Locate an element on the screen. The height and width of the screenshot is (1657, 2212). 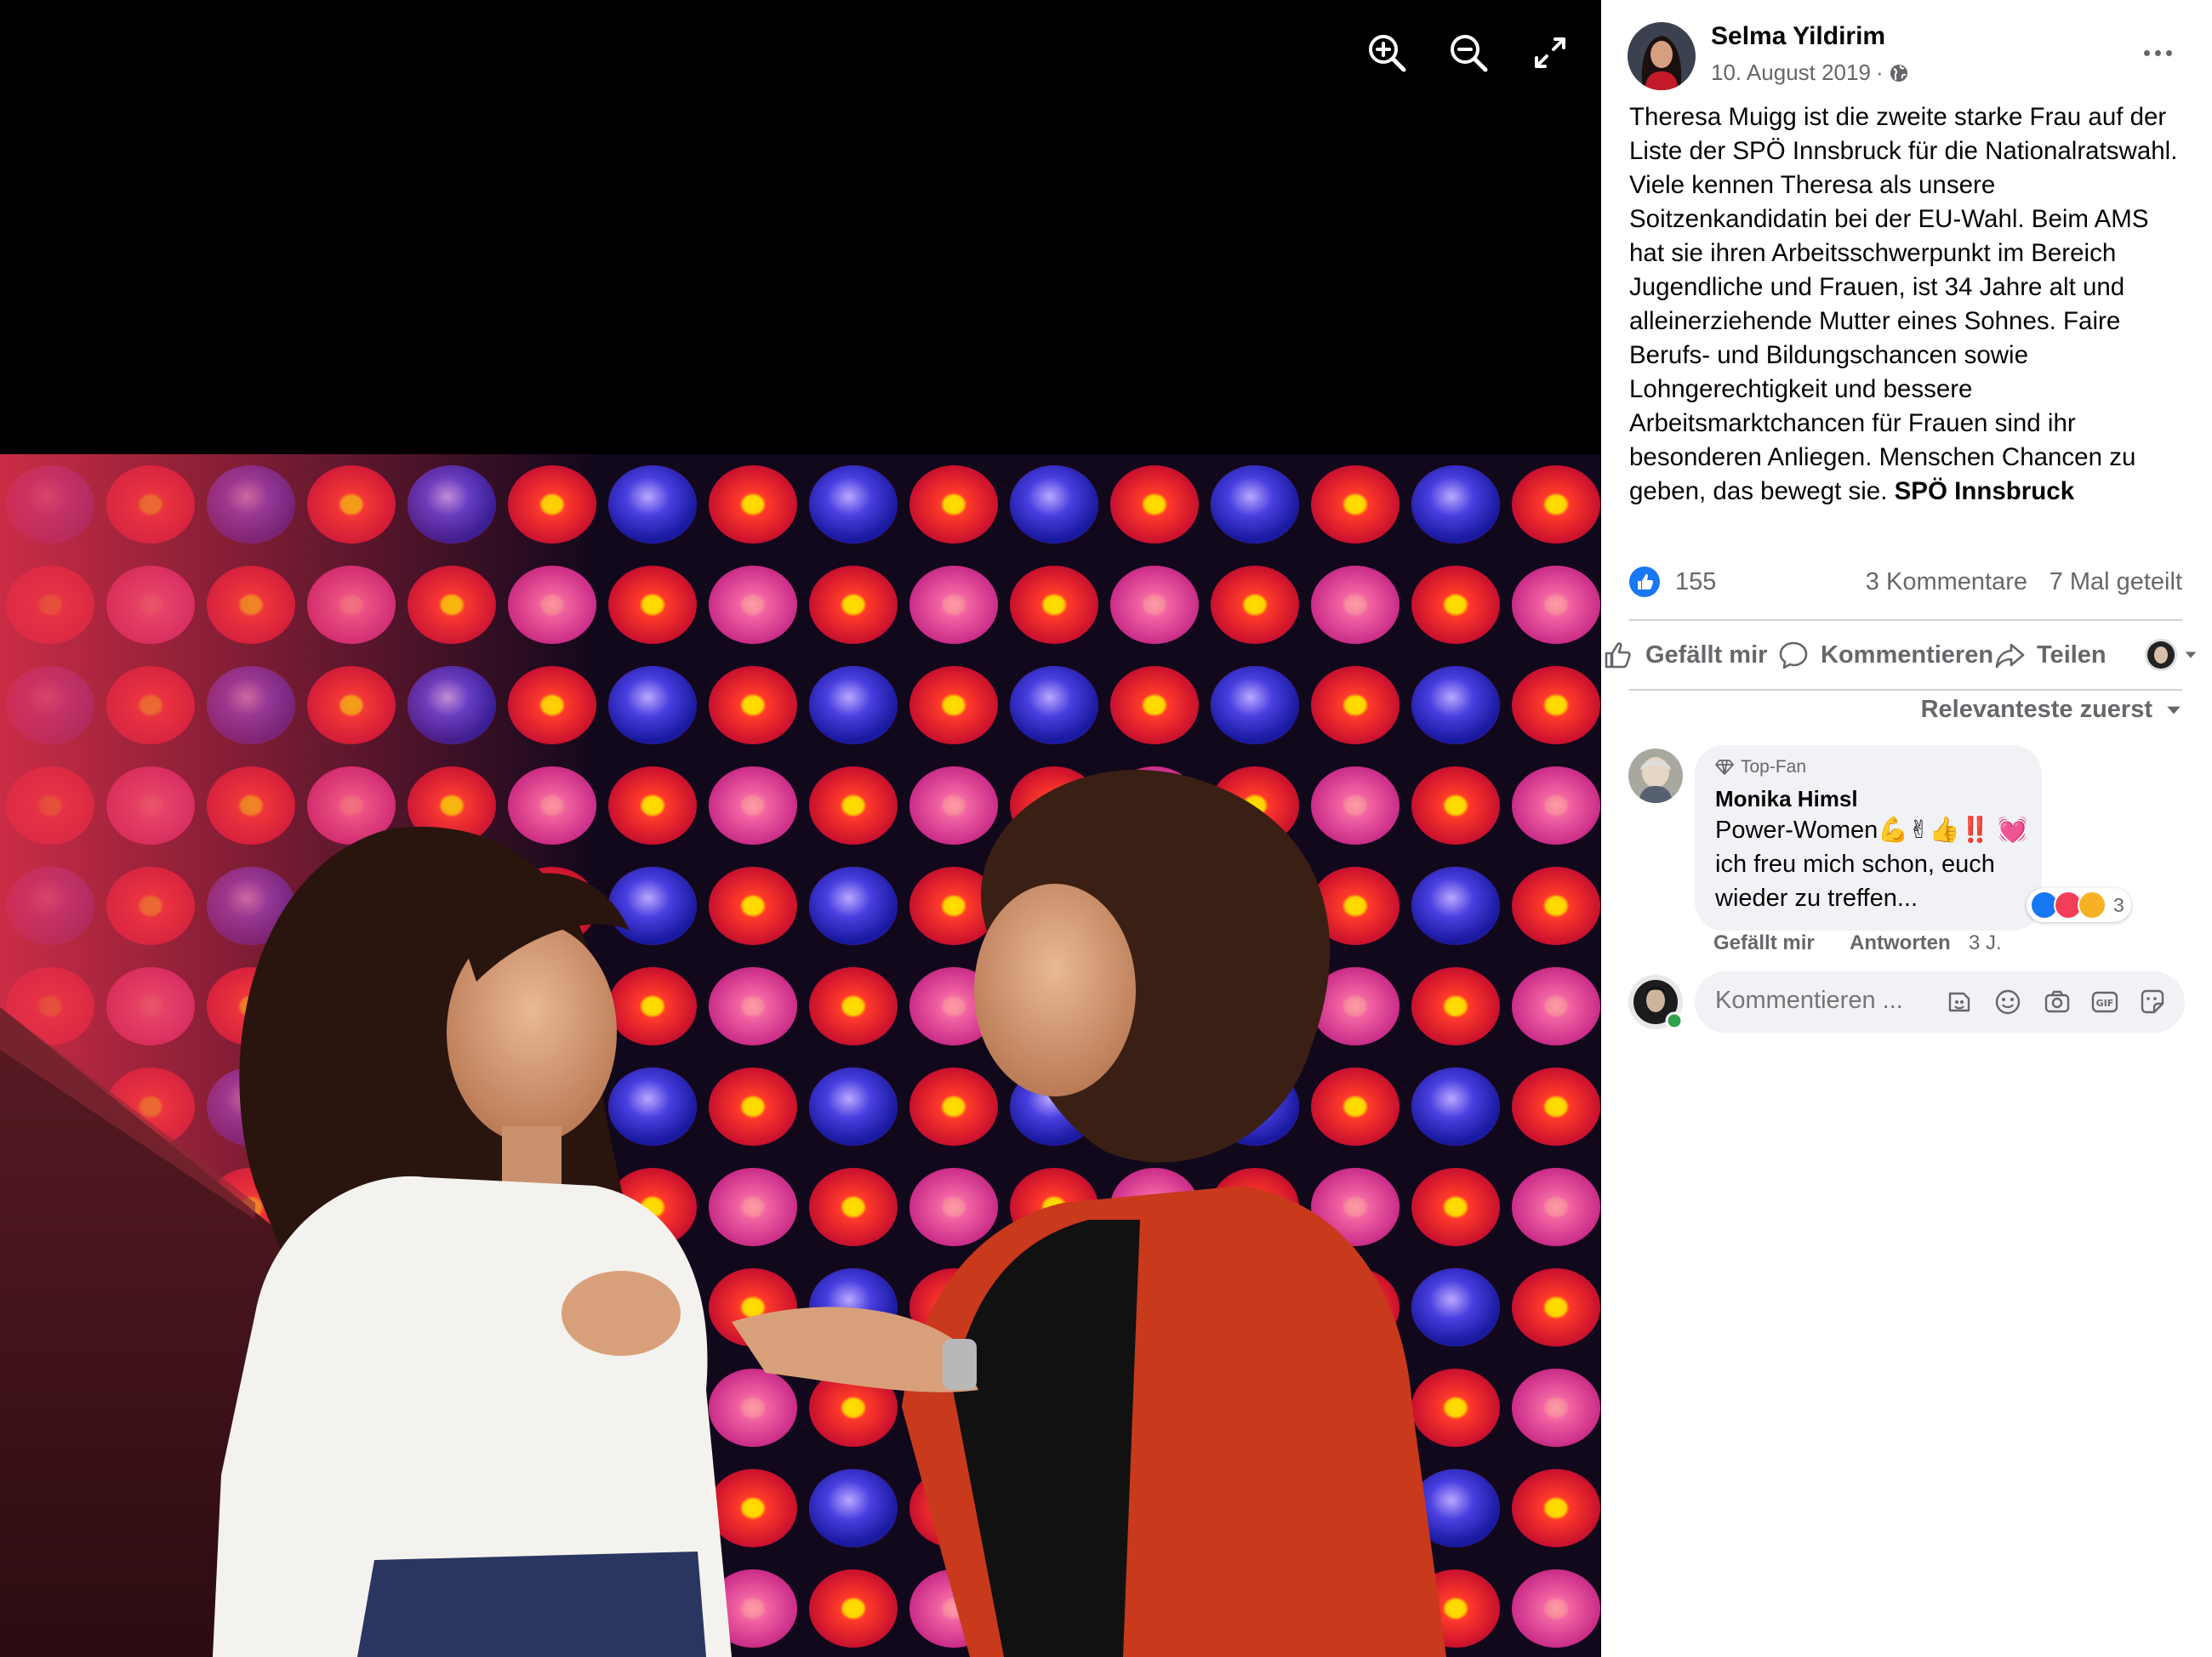
like-label: Gefällt mir is located at coordinates (1706, 655).